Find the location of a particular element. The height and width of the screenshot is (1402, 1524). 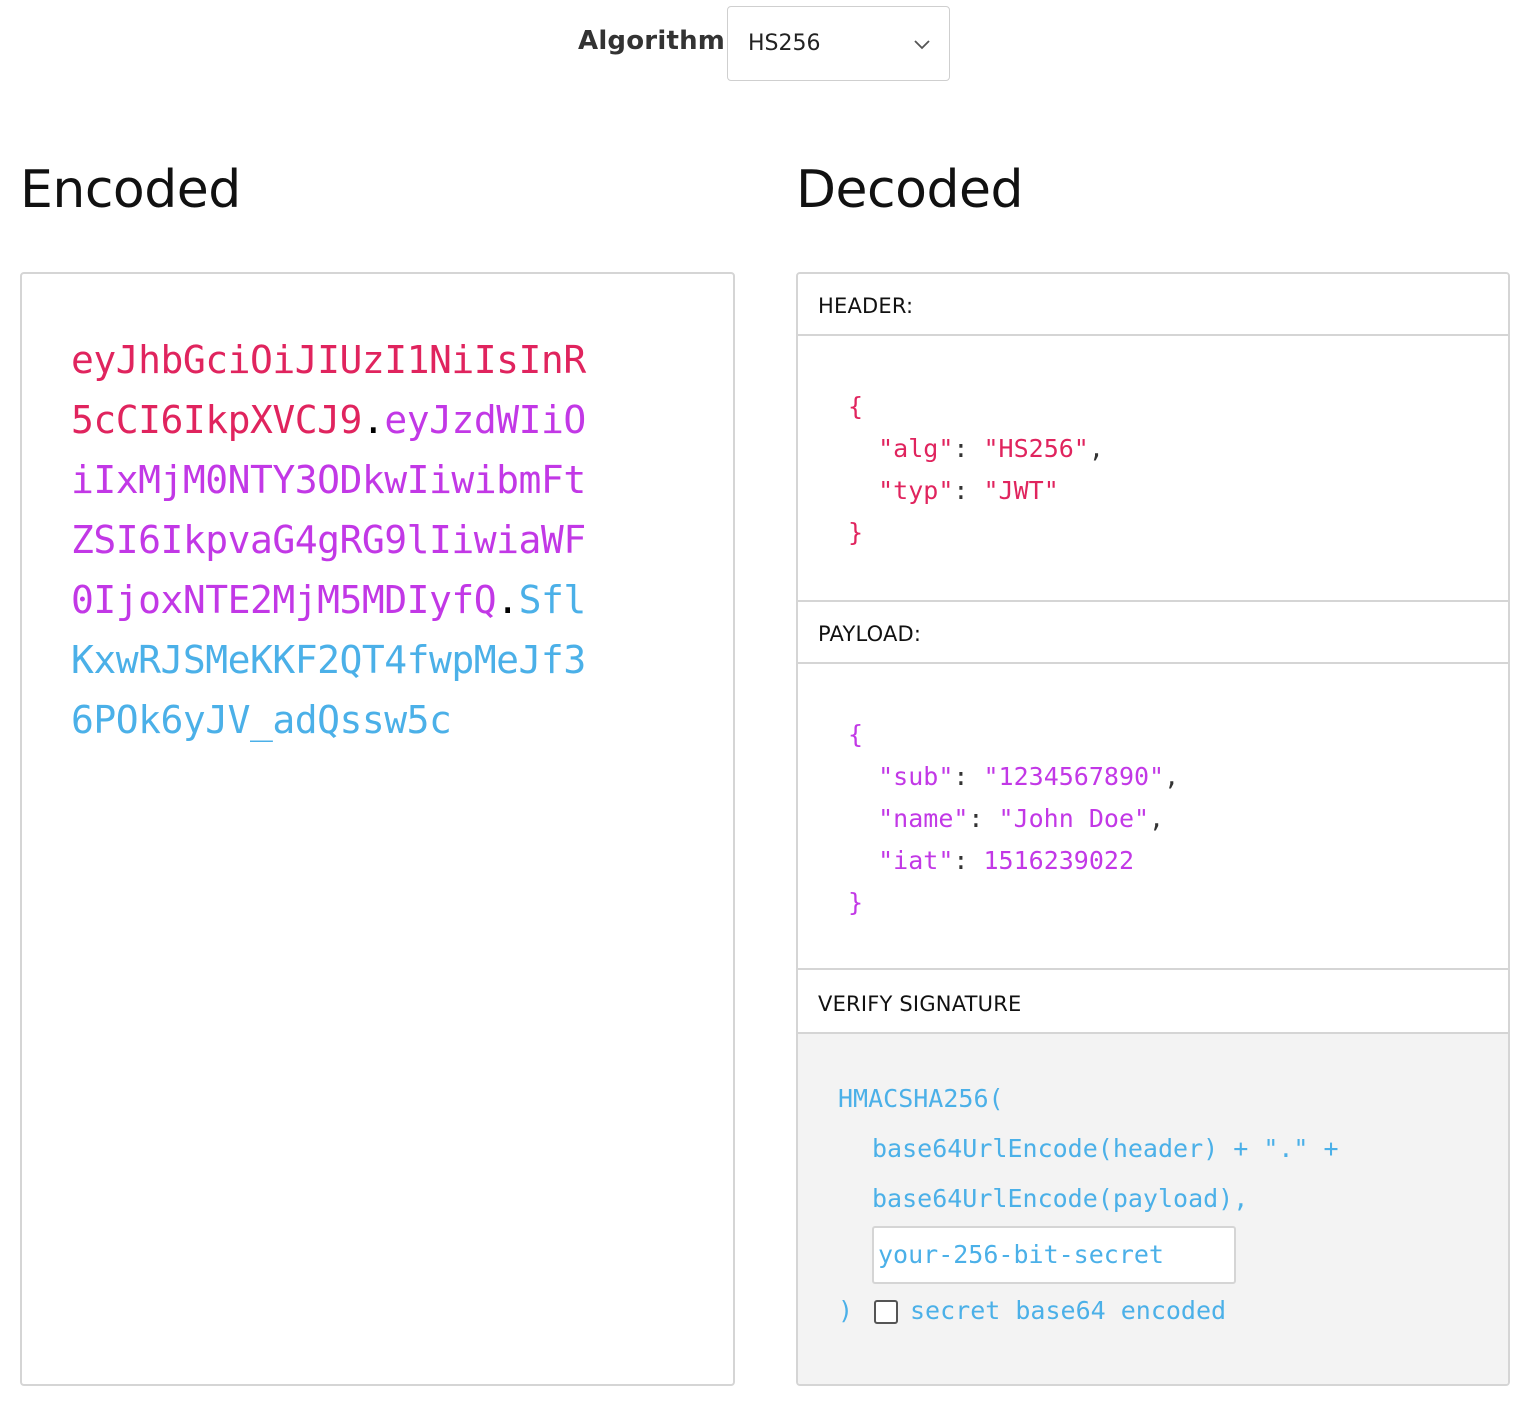

verify-section-title: VERIFY SIGNATURE is located at coordinates (1153, 1003).